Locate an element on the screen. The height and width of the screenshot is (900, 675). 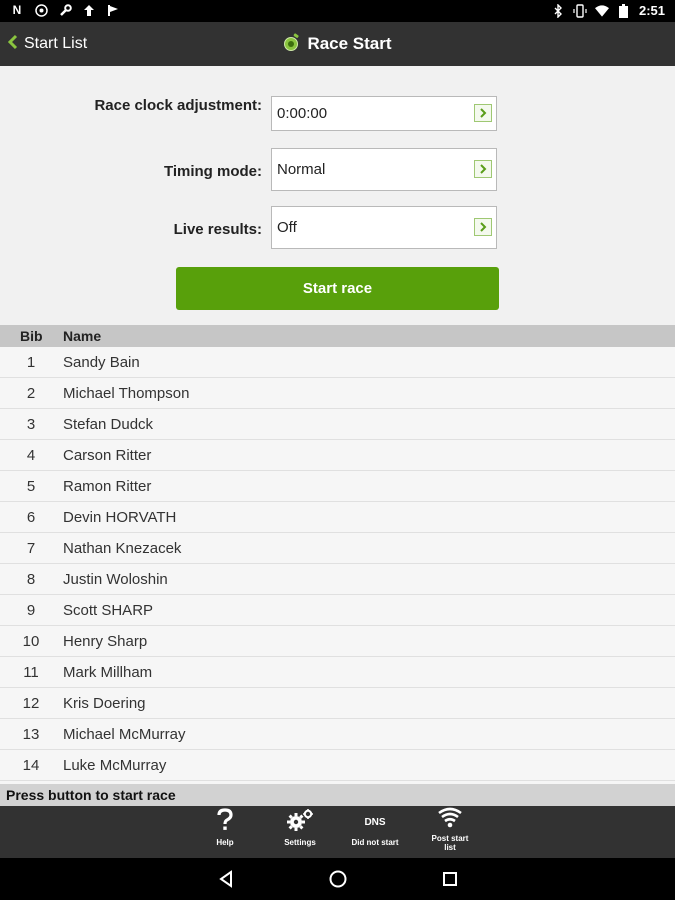
did-not-start-button: DNS Did not start is located at coordinates (375, 832).